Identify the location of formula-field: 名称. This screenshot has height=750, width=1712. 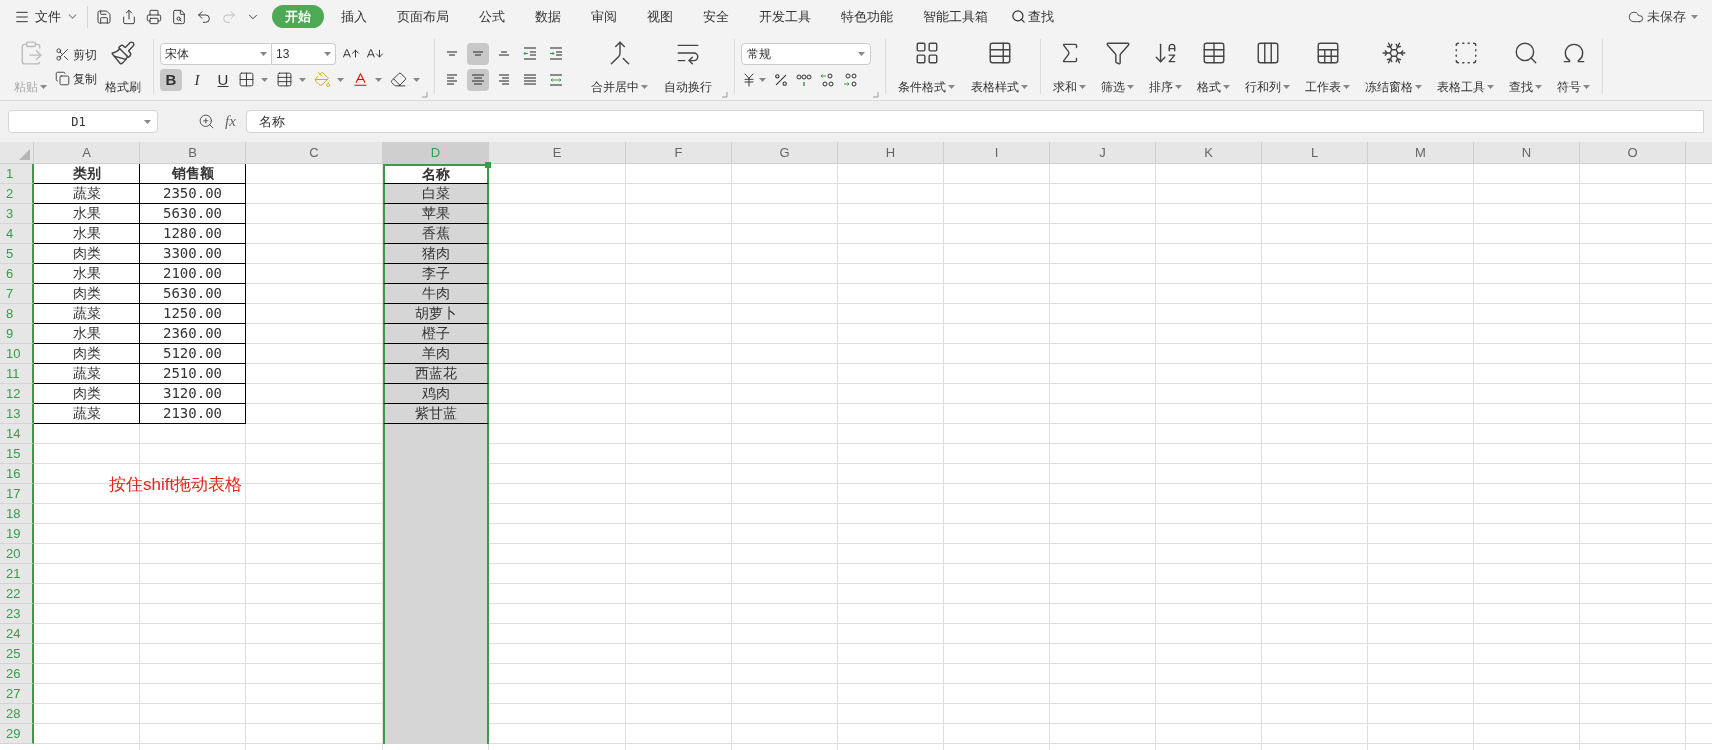
(974, 121).